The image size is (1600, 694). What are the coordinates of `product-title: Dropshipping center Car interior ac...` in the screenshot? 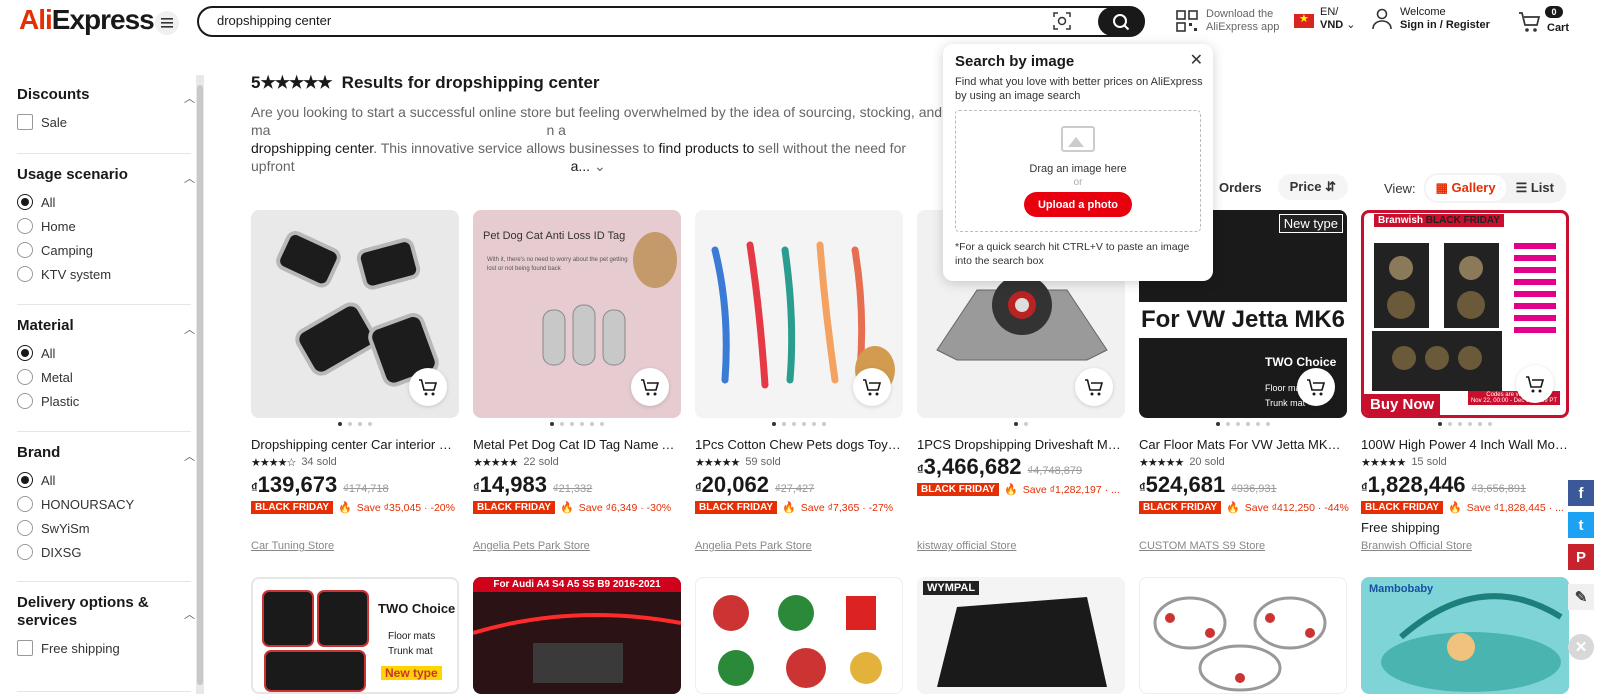 It's located at (355, 444).